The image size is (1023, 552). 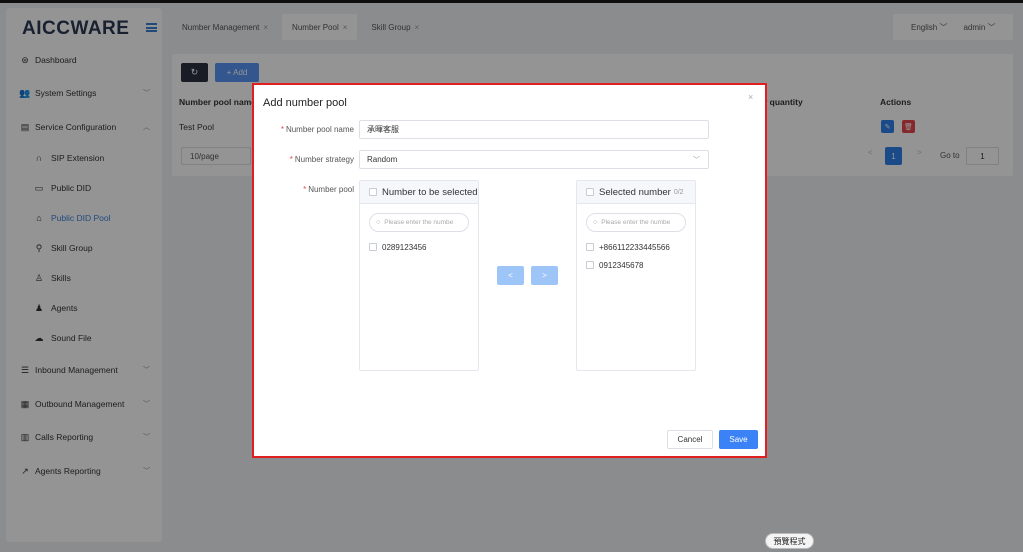 I want to click on close-icon: ×, so click(x=750, y=97).